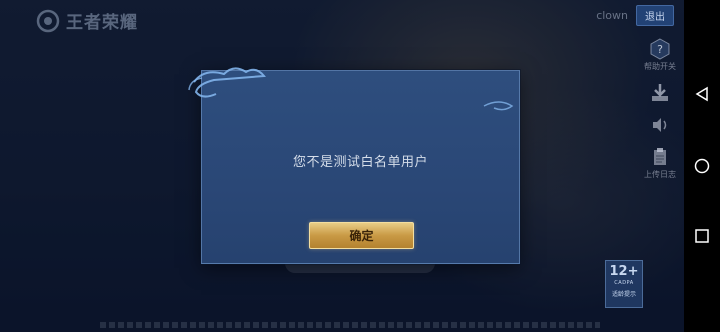  Describe the element at coordinates (360, 162) in the screenshot. I see `dialog-message: 您不是测试白名单用户` at that location.